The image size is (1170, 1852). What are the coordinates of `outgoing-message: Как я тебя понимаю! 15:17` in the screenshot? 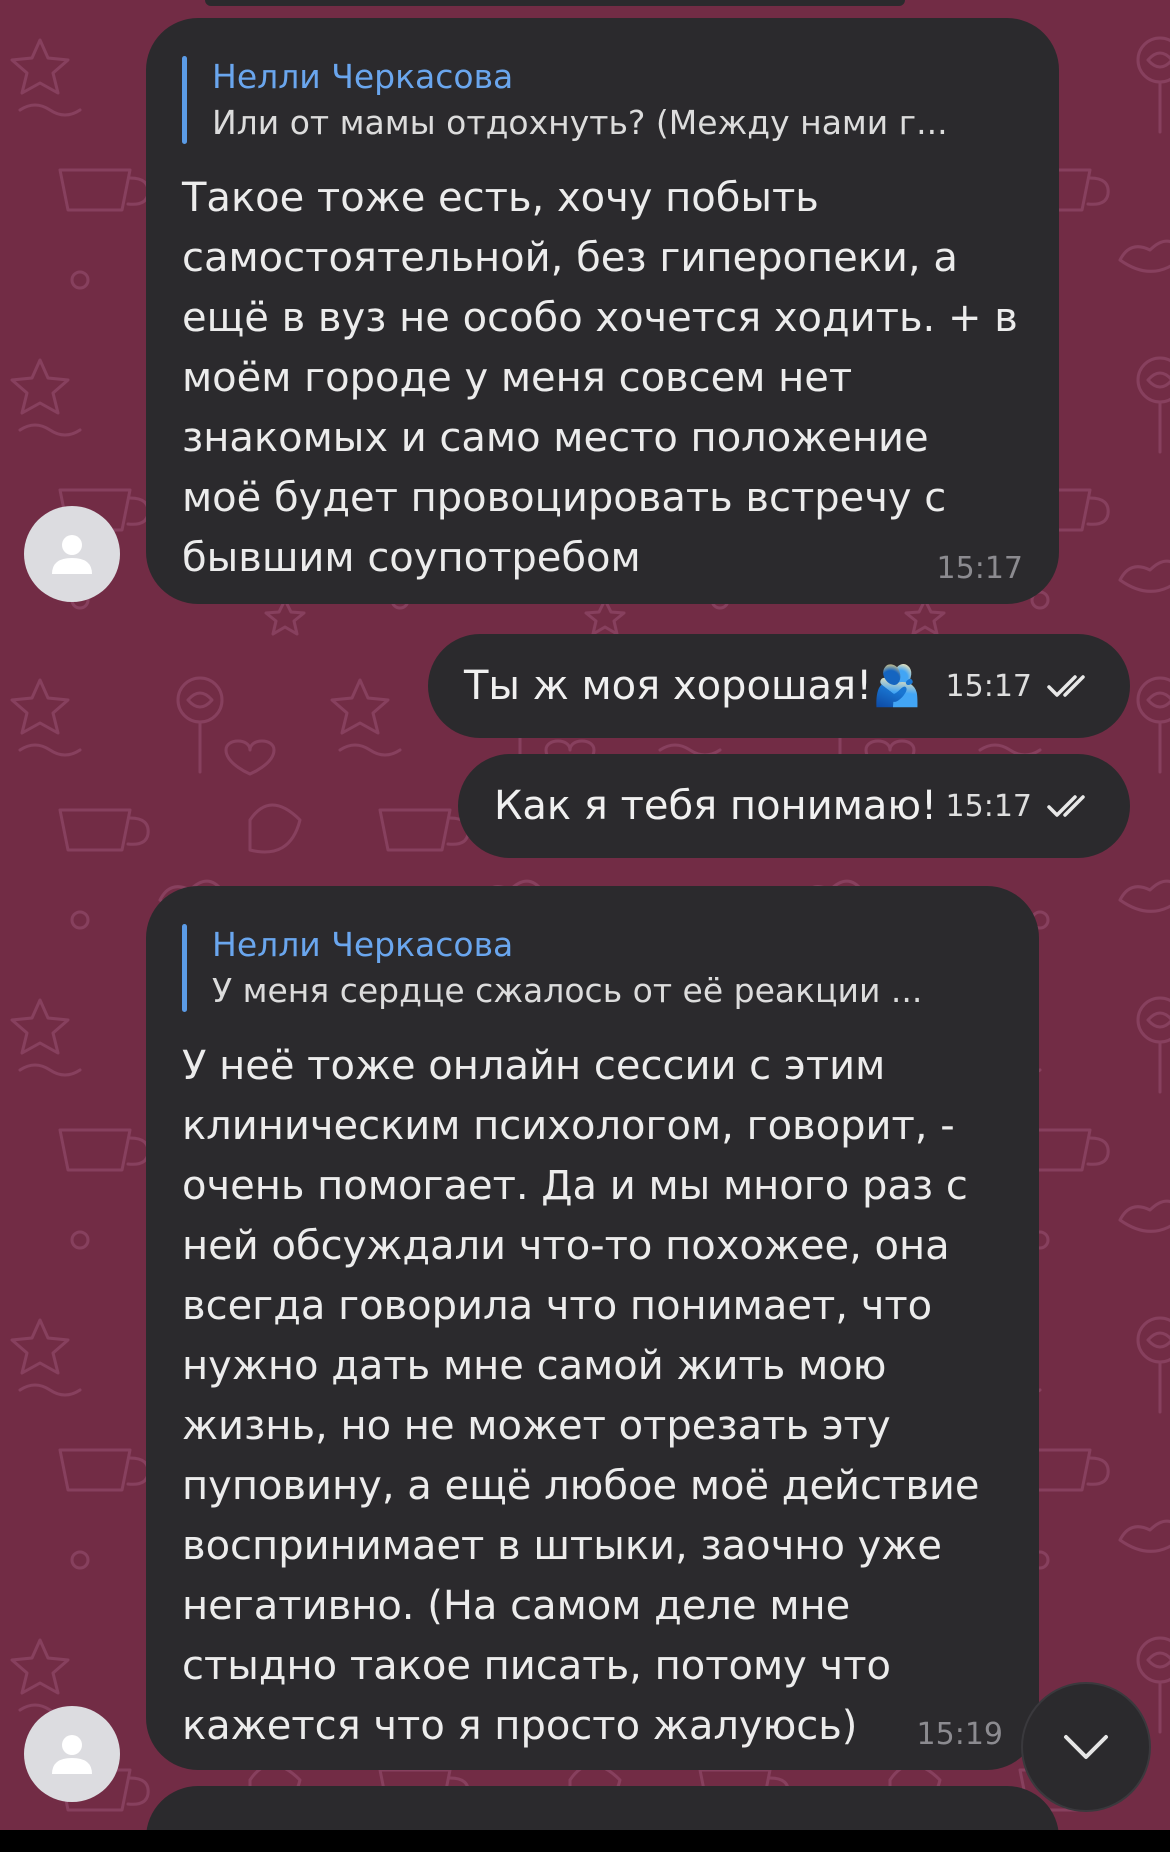 It's located at (794, 806).